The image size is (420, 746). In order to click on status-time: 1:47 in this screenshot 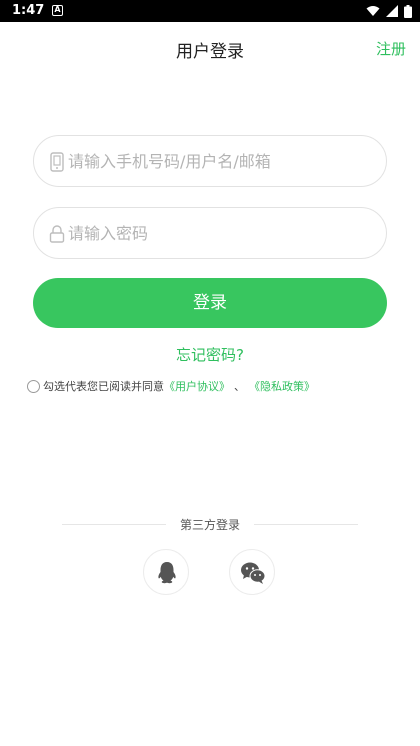, I will do `click(28, 10)`.